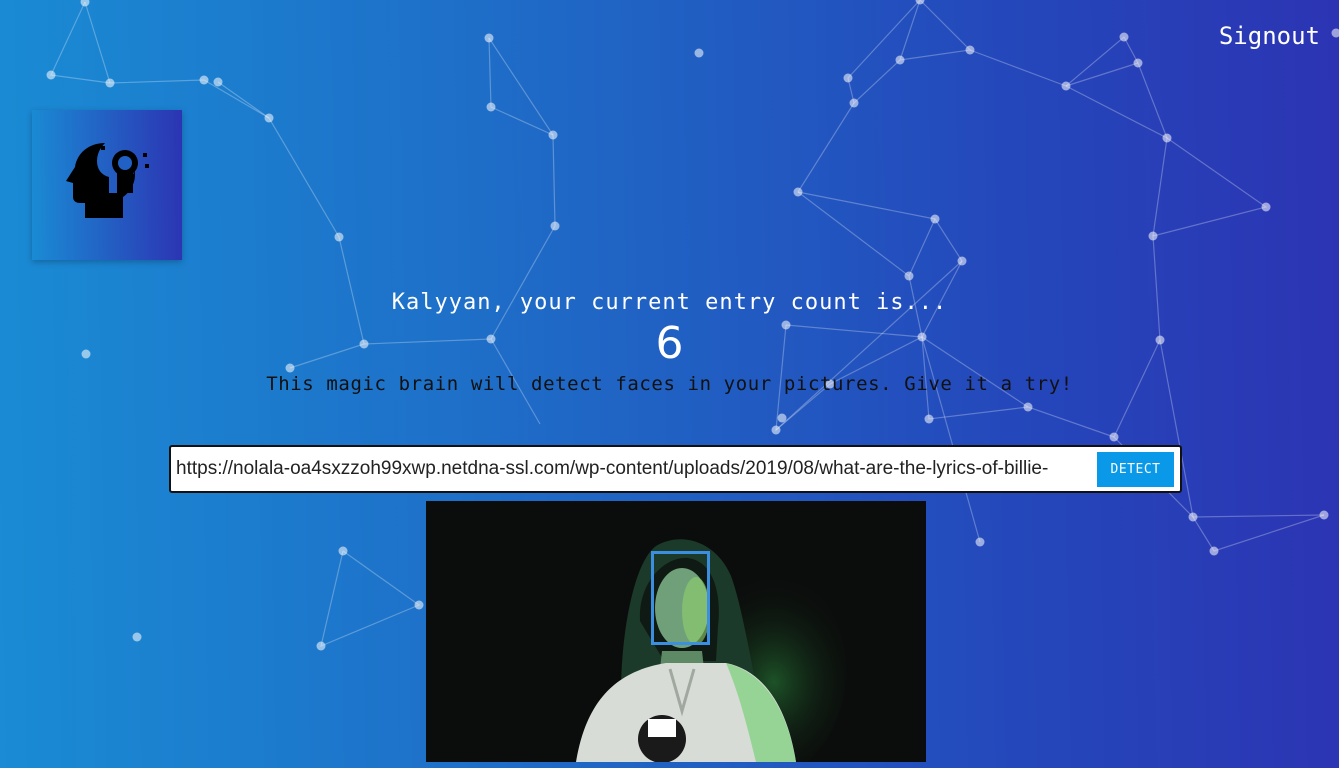 Image resolution: width=1339 pixels, height=768 pixels. I want to click on logo, so click(107, 185).